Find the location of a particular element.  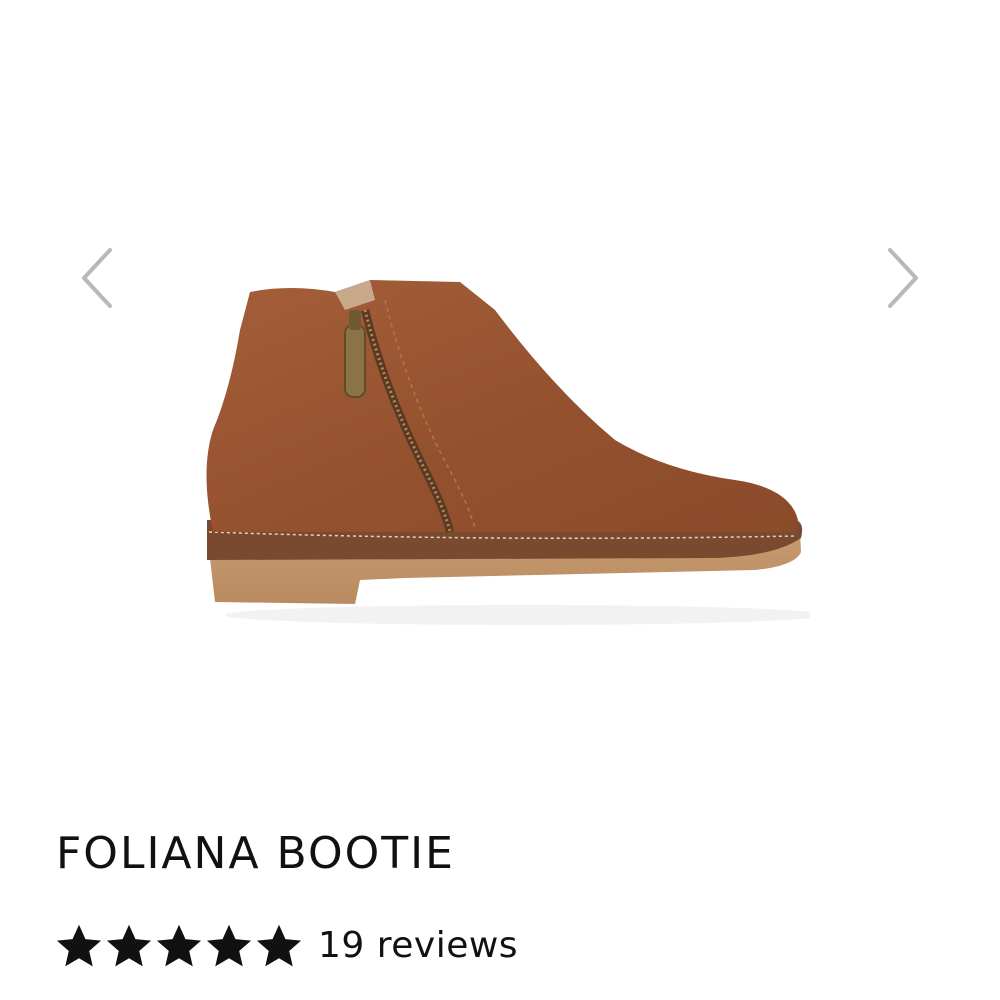

carousel-prev-button is located at coordinates (96, 278).